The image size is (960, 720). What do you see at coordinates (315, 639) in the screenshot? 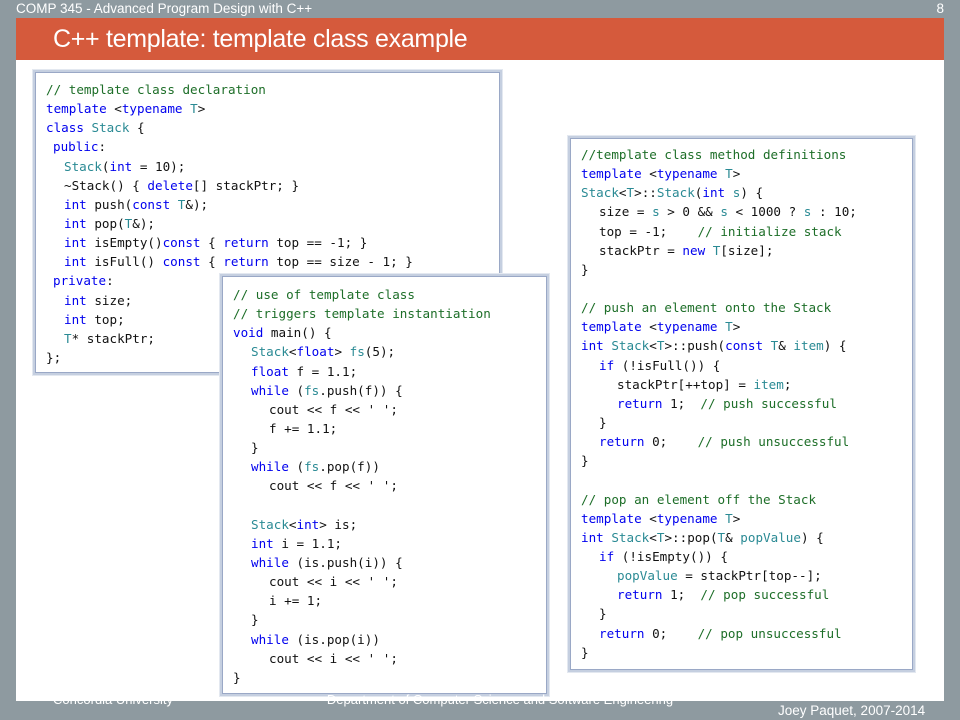
I see `code-line: while (is.pop(i))` at bounding box center [315, 639].